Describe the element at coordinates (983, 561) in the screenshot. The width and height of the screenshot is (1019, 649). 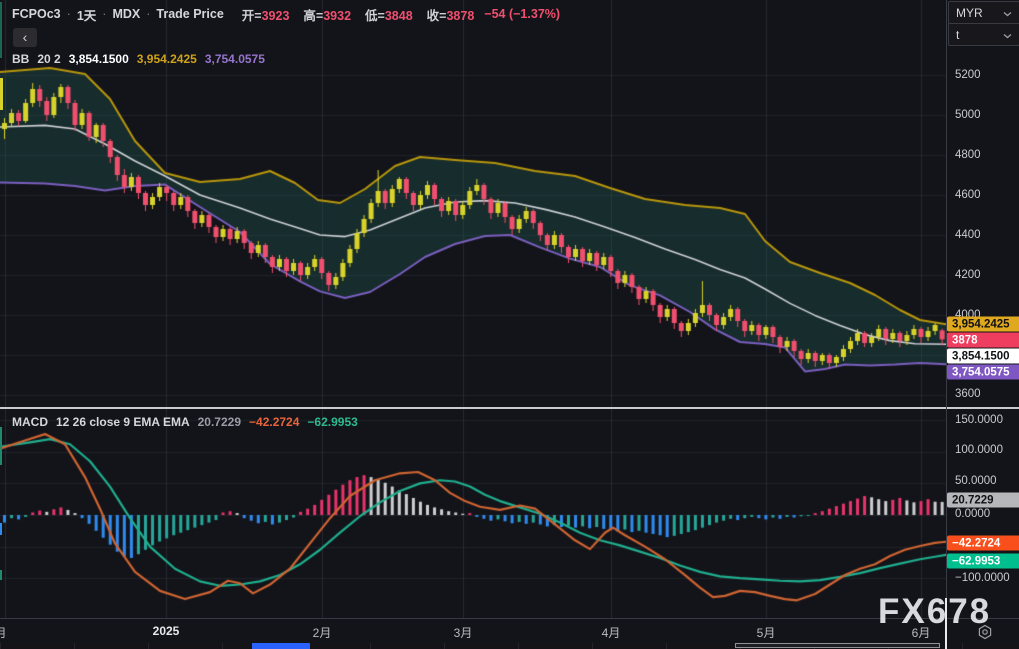
I see `macd-signal-badge: −62.9953` at that location.